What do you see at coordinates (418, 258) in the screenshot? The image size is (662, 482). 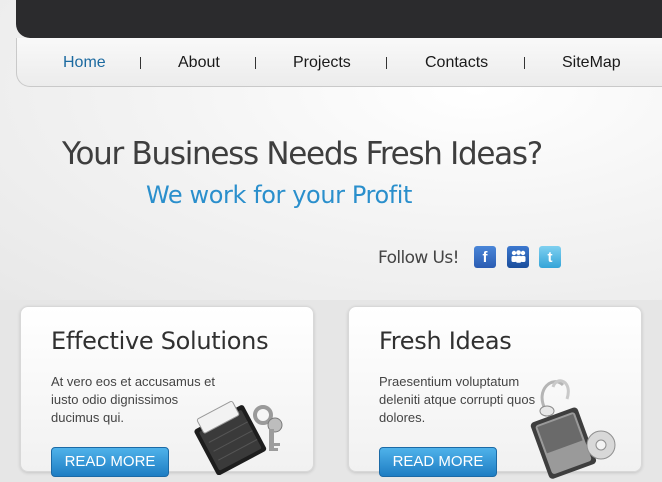 I see `follow-us-label: Follow Us!` at bounding box center [418, 258].